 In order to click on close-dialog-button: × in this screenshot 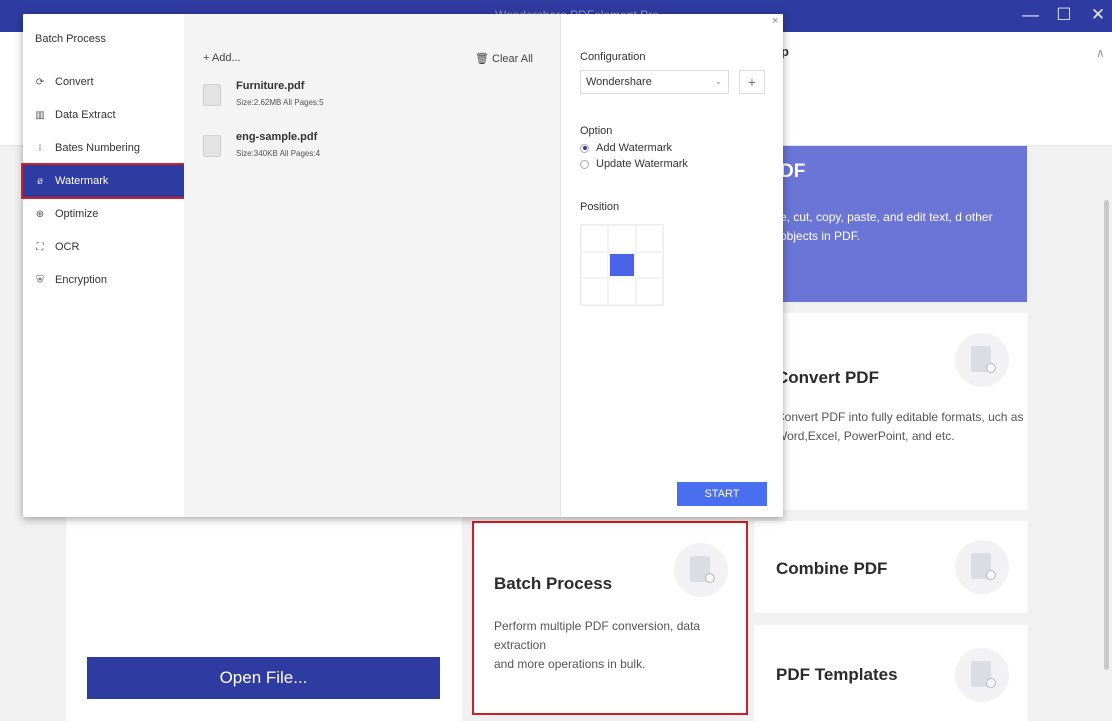, I will do `click(775, 21)`.